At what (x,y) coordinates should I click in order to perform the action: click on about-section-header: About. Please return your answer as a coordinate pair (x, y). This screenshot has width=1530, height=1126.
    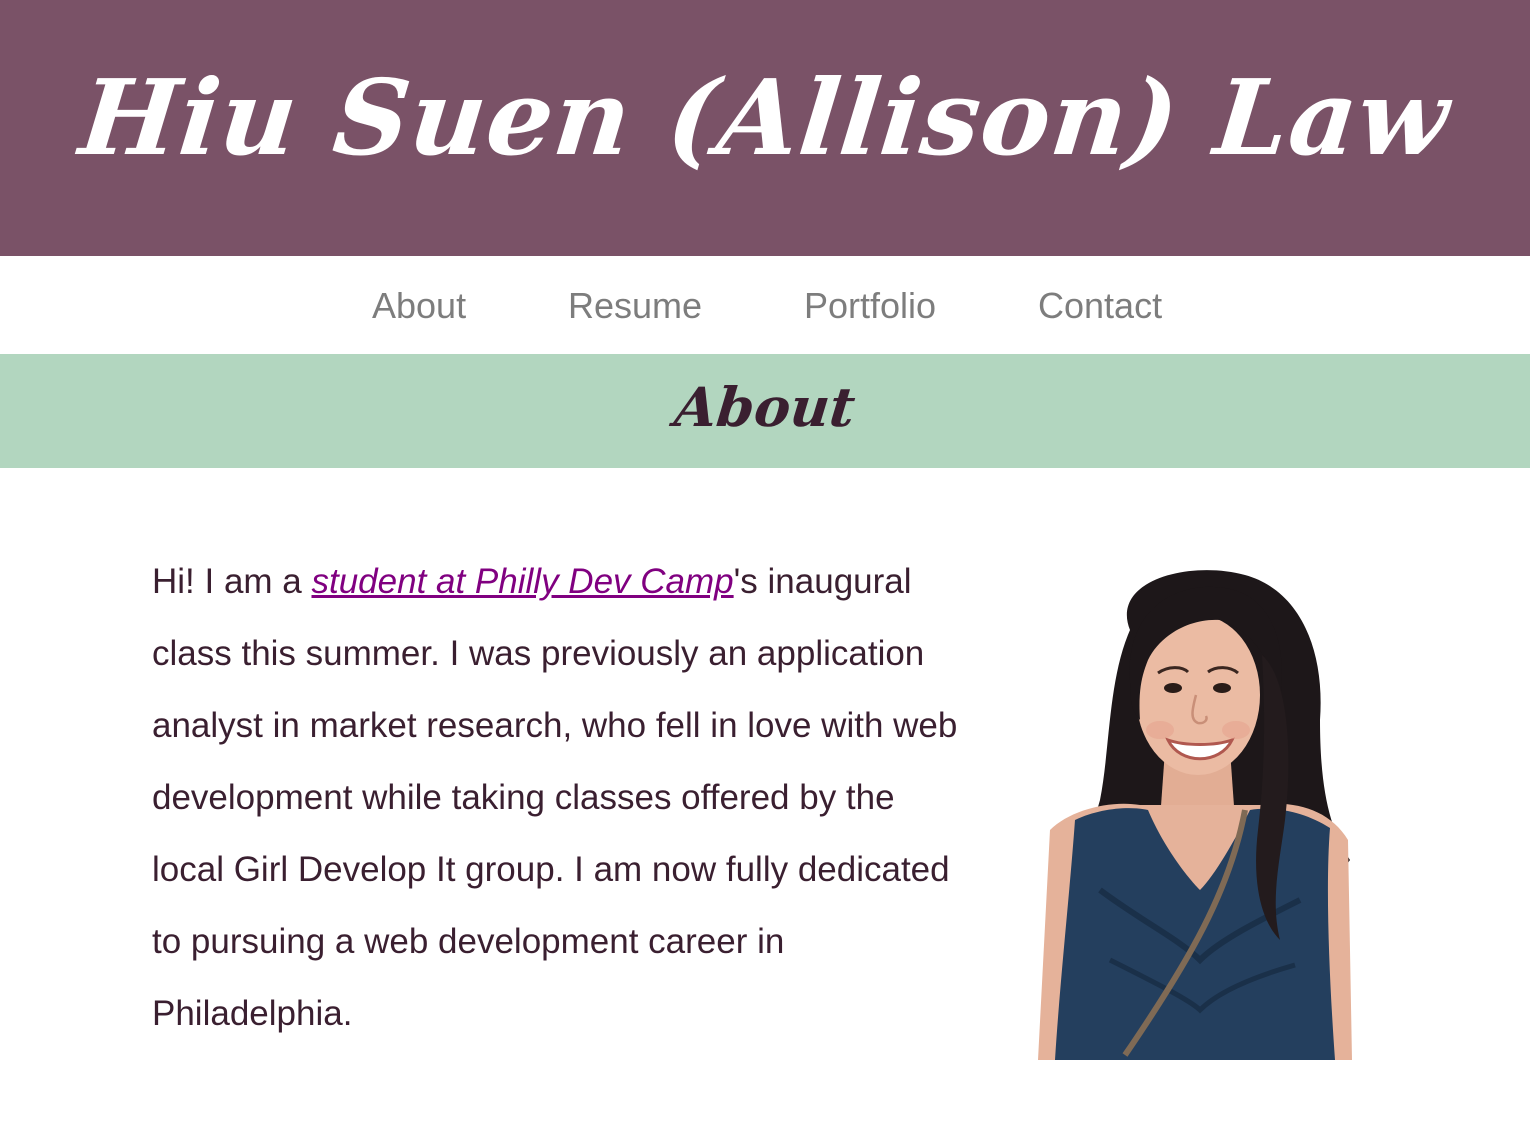
    Looking at the image, I should click on (765, 411).